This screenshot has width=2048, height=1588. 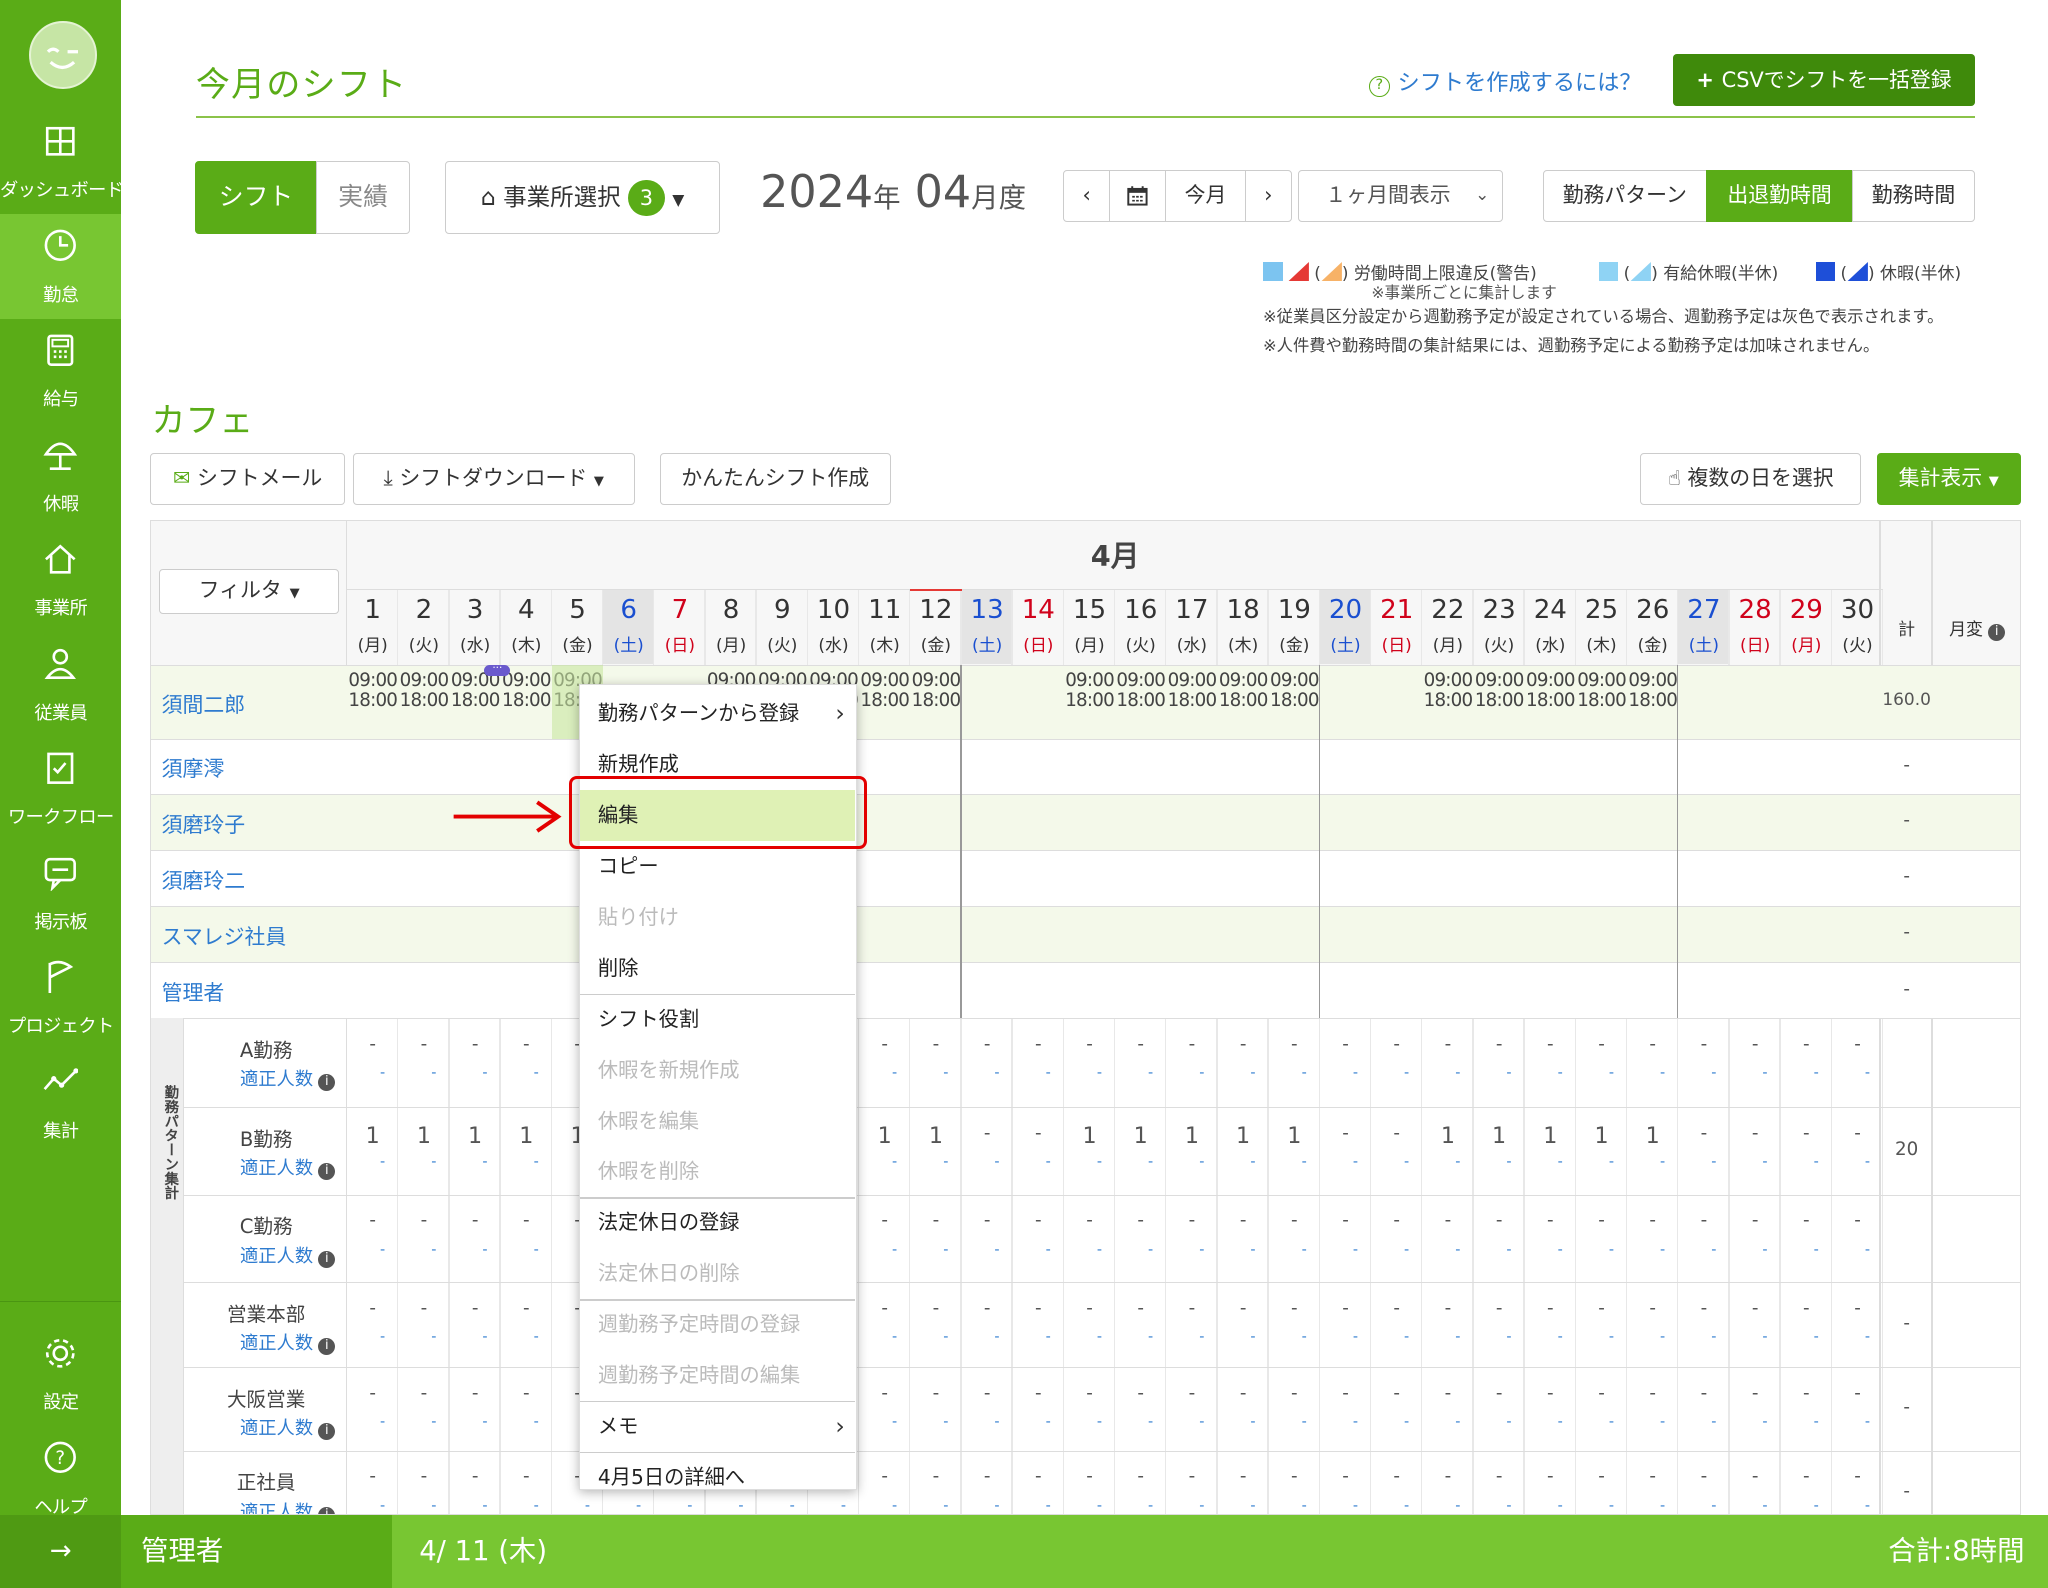 I want to click on day-number: 3, so click(x=475, y=610).